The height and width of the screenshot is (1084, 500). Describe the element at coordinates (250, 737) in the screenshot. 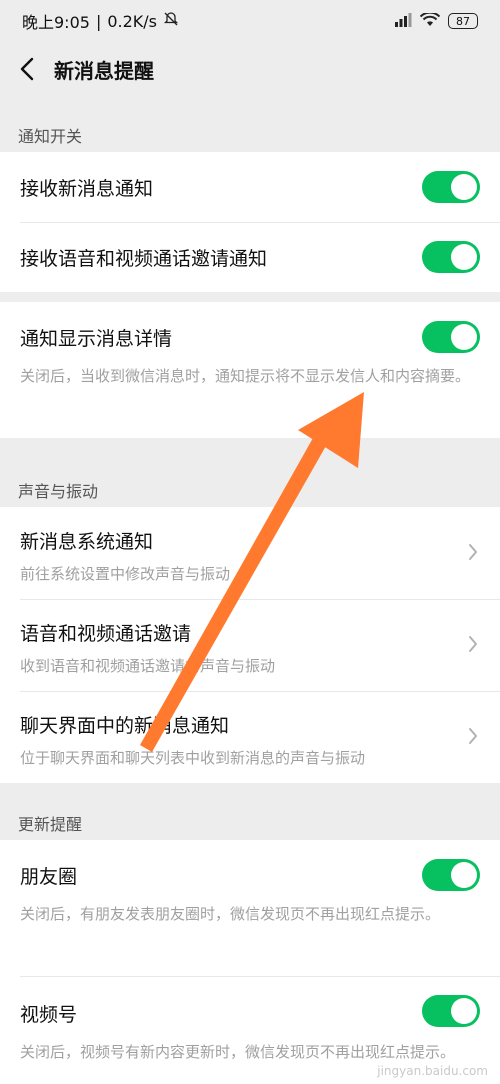

I see `setting-row-chat-notify: 聊天界面中的新消息通知 位于聊天界面和聊天列表中收到新消息的声音与振动` at that location.